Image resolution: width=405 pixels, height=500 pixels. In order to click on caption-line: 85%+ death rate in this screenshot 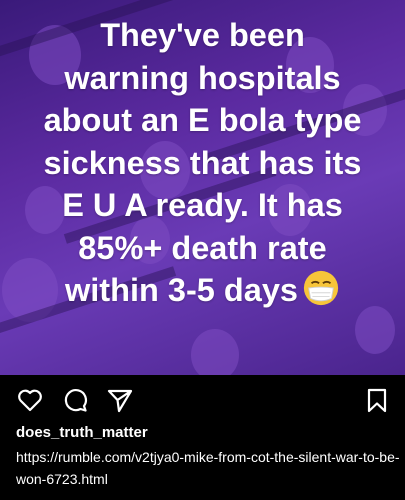, I will do `click(202, 247)`.